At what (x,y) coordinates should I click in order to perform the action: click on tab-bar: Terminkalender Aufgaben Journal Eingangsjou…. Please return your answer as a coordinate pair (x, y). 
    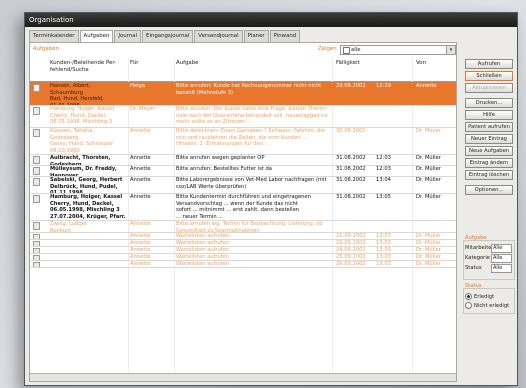
    Looking at the image, I should click on (165, 36).